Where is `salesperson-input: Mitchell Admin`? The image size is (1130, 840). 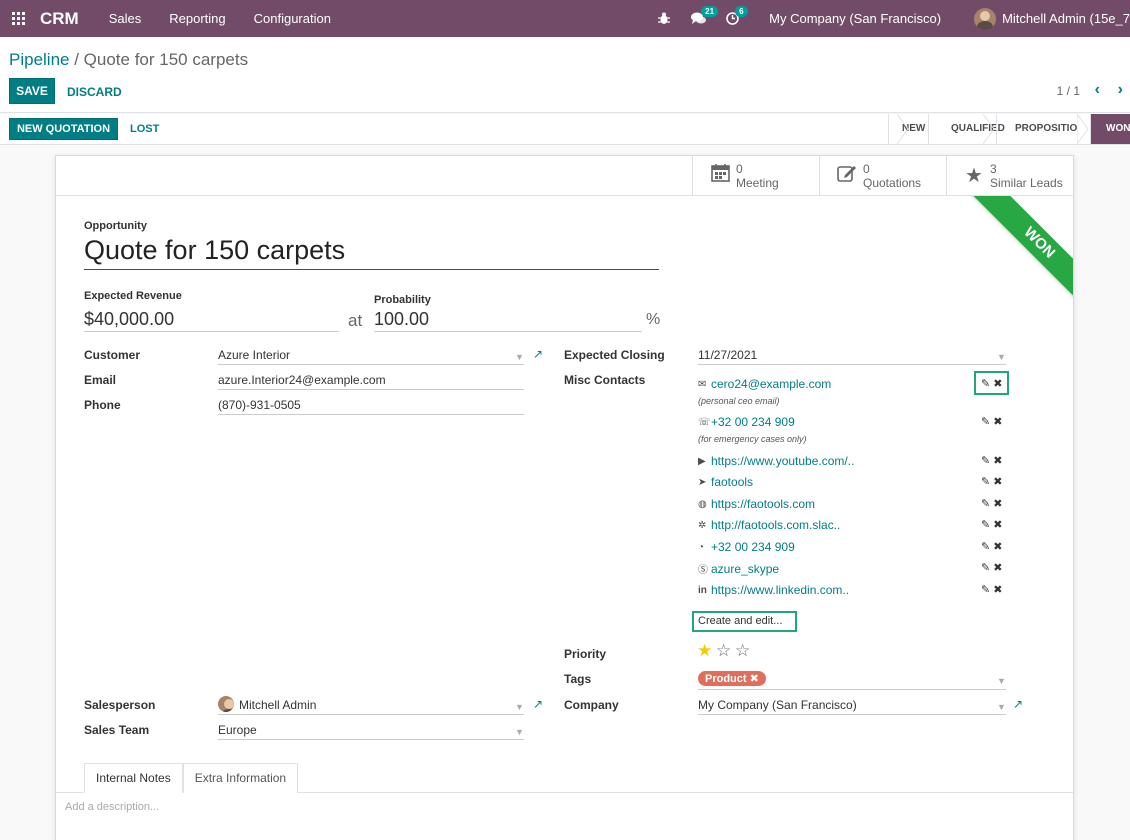 salesperson-input: Mitchell Admin is located at coordinates (277, 705).